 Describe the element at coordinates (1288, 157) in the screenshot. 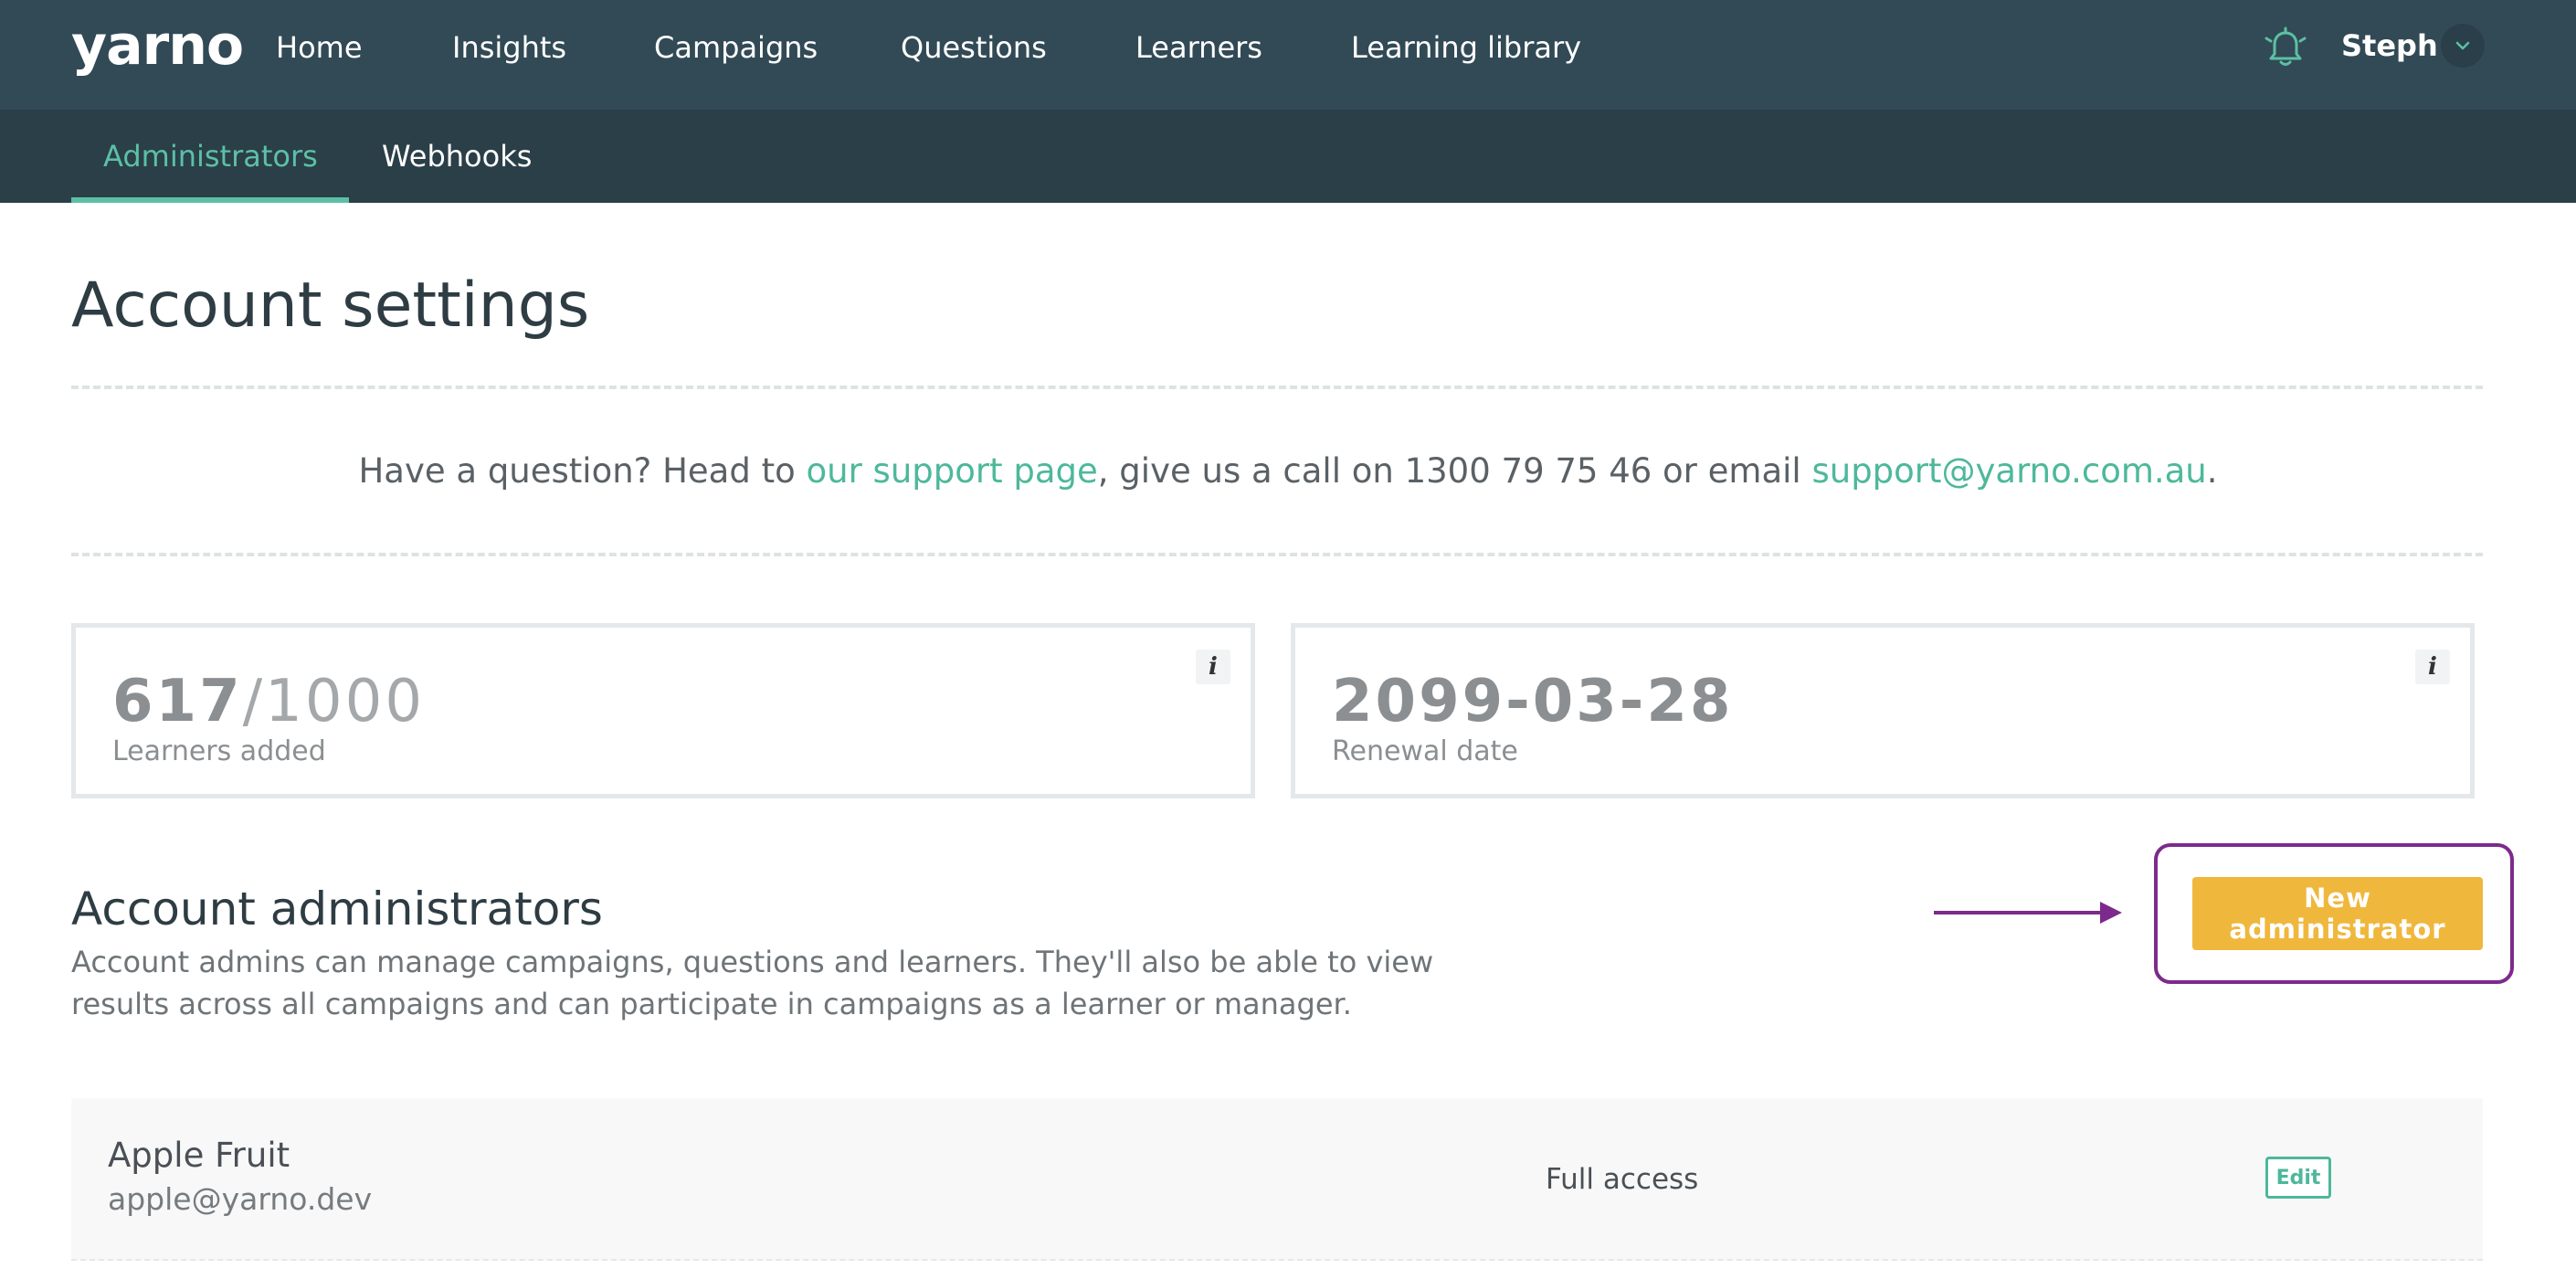

I see `settings-subnav: Administrators Webhooks` at that location.